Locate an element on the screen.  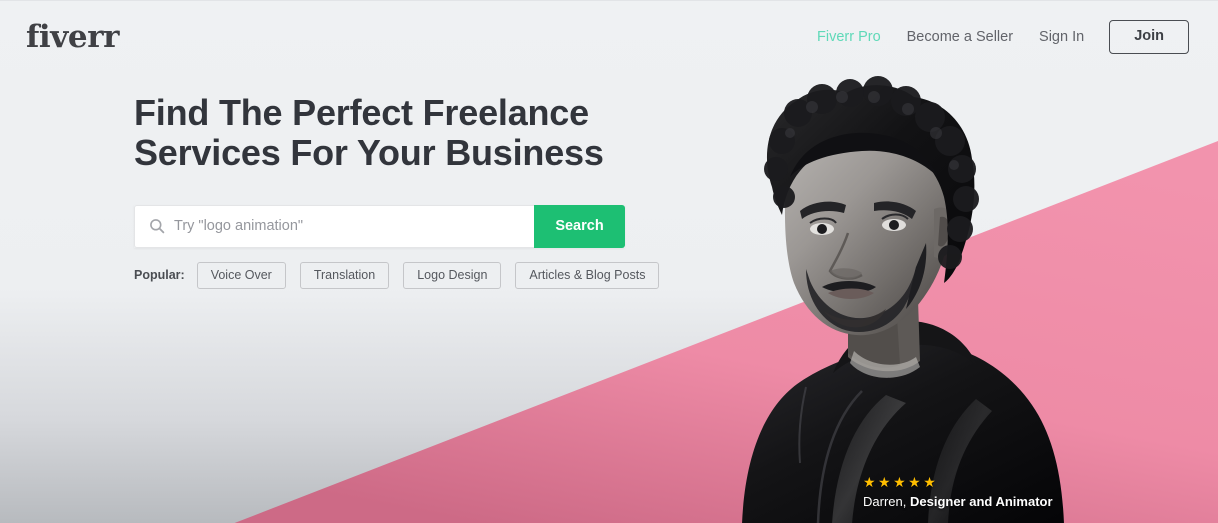
popular-tag-voice-over: Voice Over is located at coordinates (241, 275).